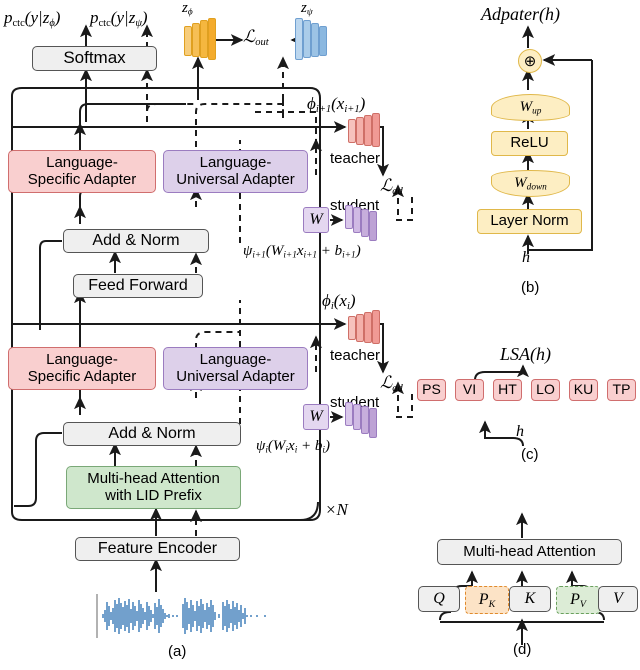 The width and height of the screenshot is (640, 670). What do you see at coordinates (235, 163) in the screenshot?
I see `lua-upper-line1: Language-` at bounding box center [235, 163].